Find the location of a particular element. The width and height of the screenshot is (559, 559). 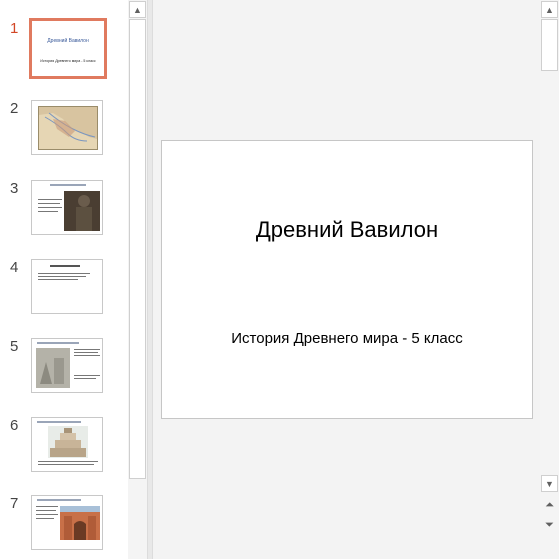

gate-image is located at coordinates (80, 523).